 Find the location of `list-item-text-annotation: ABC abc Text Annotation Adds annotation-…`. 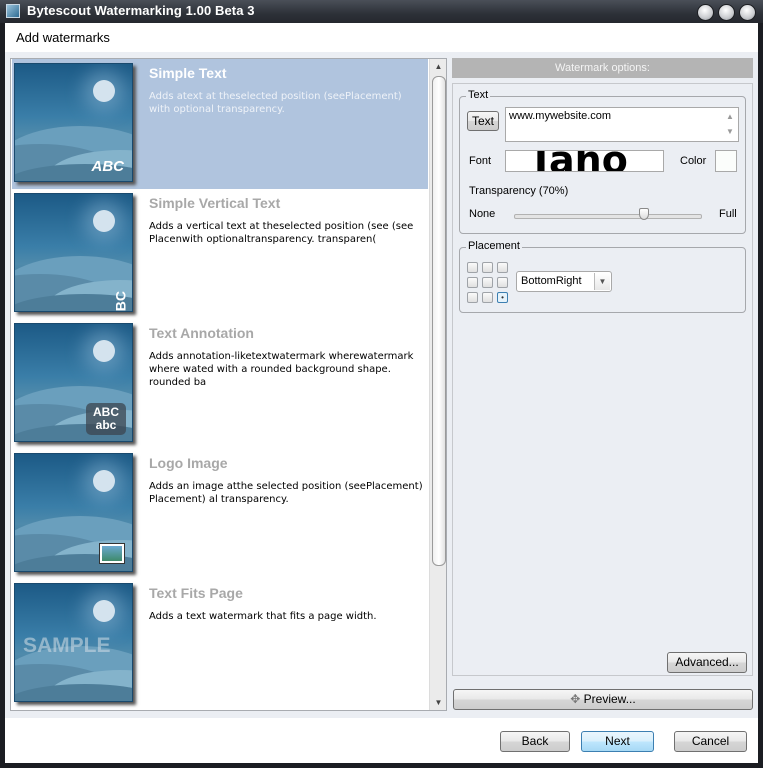

list-item-text-annotation: ABC abc Text Annotation Adds annotation-… is located at coordinates (220, 384).